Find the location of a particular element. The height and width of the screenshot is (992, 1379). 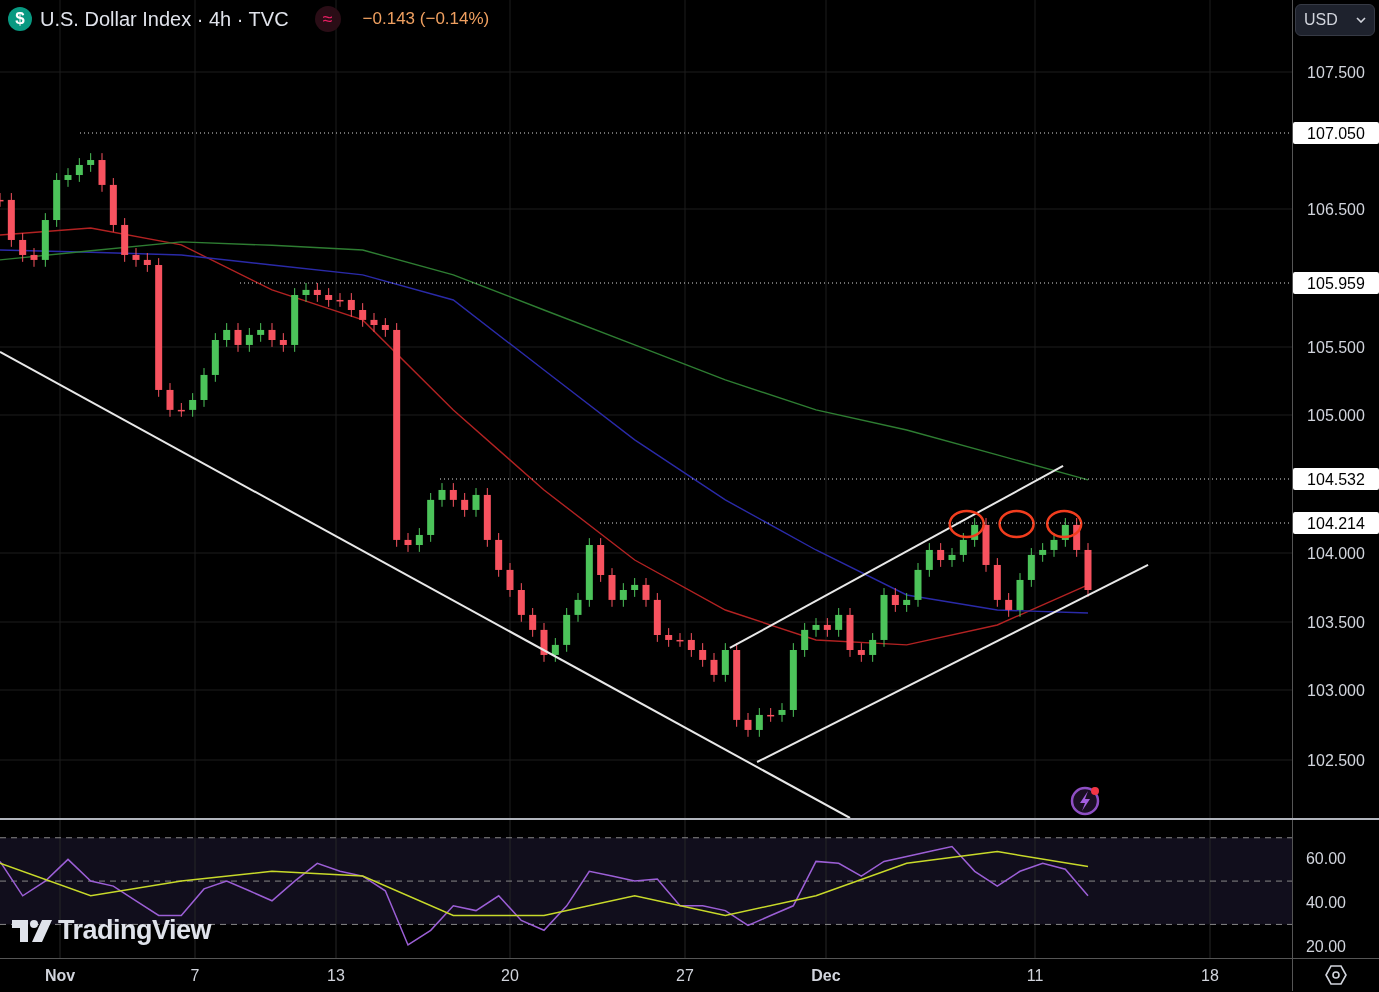

axis-label: 104.000 is located at coordinates (1336, 553).